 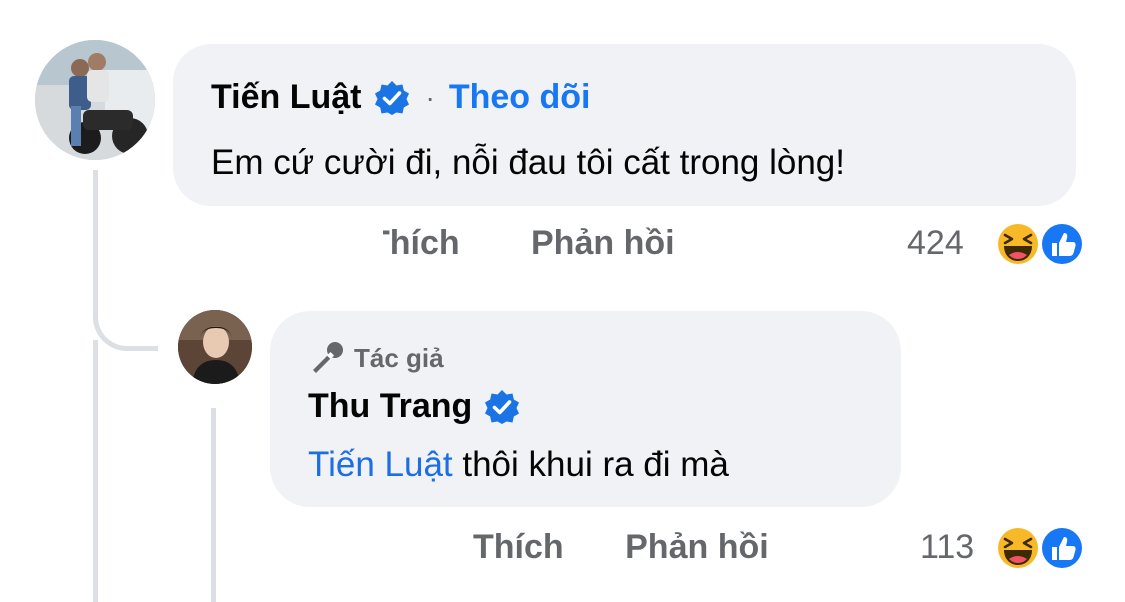 What do you see at coordinates (399, 357) in the screenshot?
I see `author-tag-label: Tác giả` at bounding box center [399, 357].